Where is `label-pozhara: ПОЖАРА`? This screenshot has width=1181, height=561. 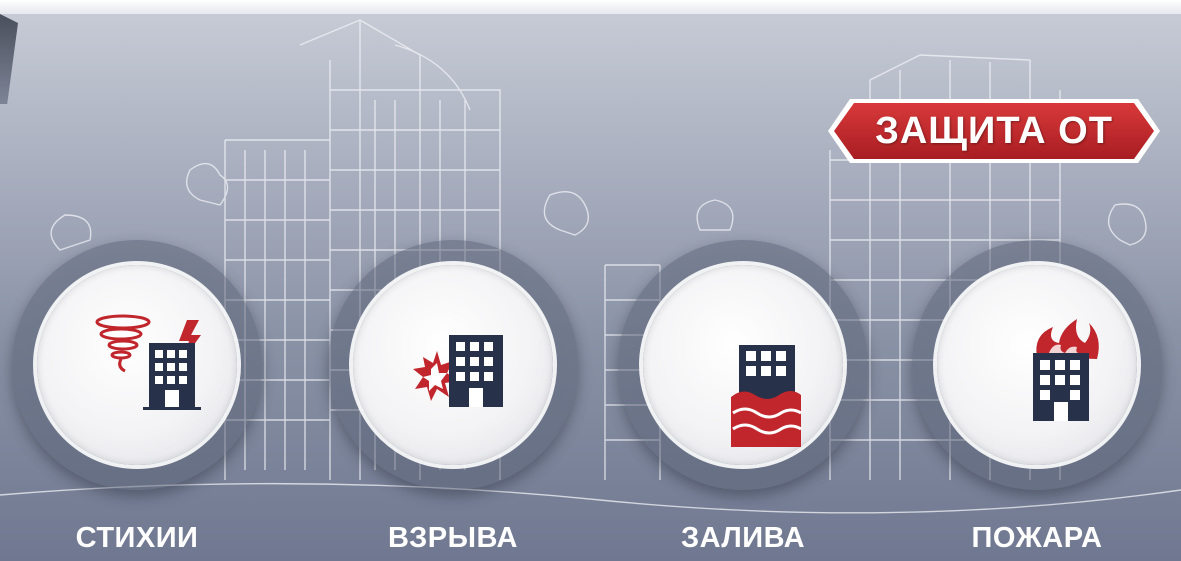 label-pozhara: ПОЖАРА is located at coordinates (1037, 538).